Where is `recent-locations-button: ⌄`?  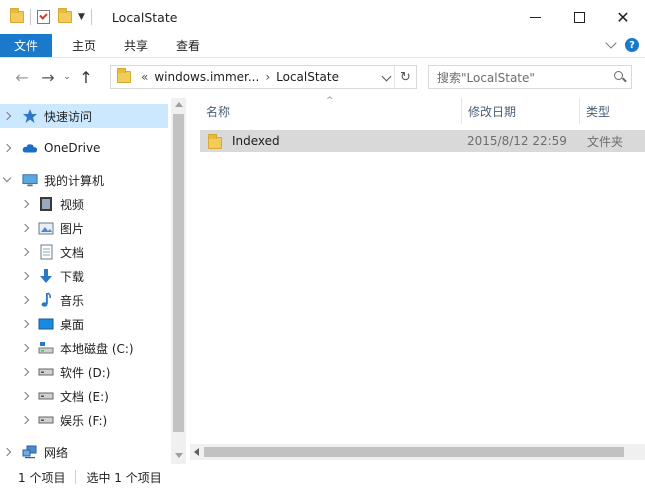
recent-locations-button: ⌄ is located at coordinates (67, 77).